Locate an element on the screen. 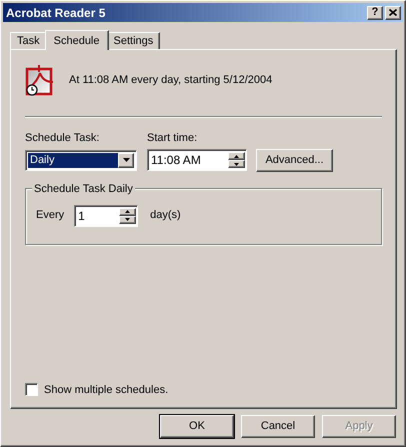  tab: Settings is located at coordinates (133, 40).